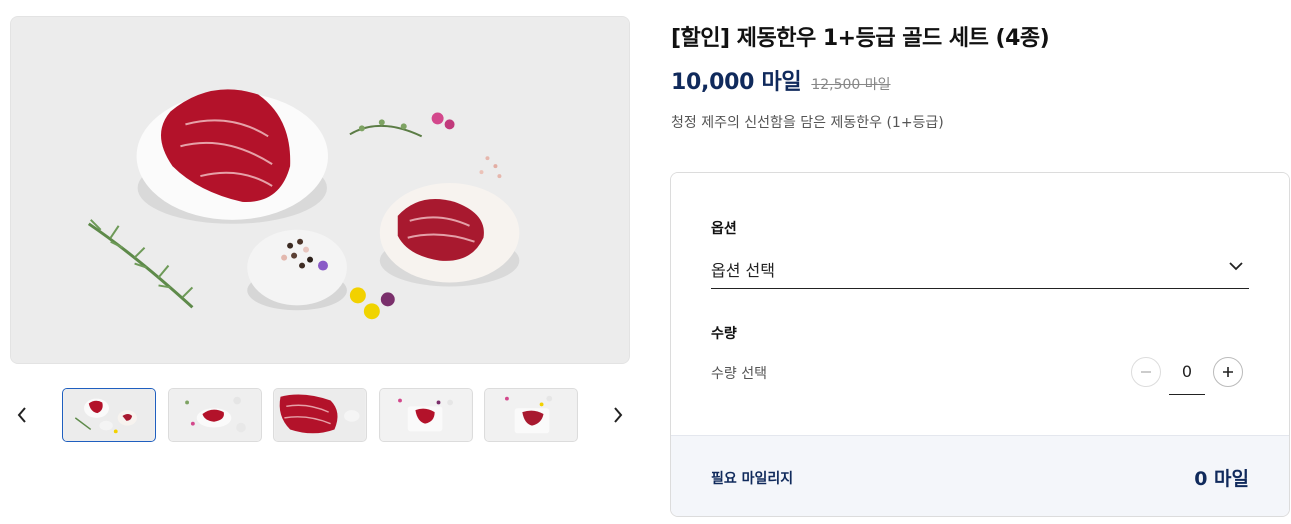  Describe the element at coordinates (739, 374) in the screenshot. I see `quantity-sub-label: 수량 선택` at that location.